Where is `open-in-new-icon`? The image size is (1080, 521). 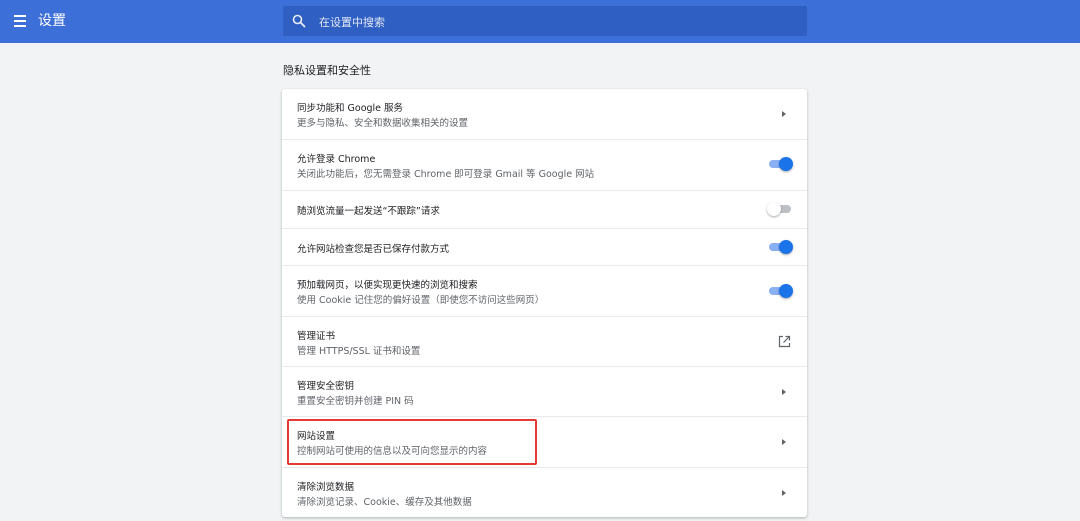 open-in-new-icon is located at coordinates (784, 341).